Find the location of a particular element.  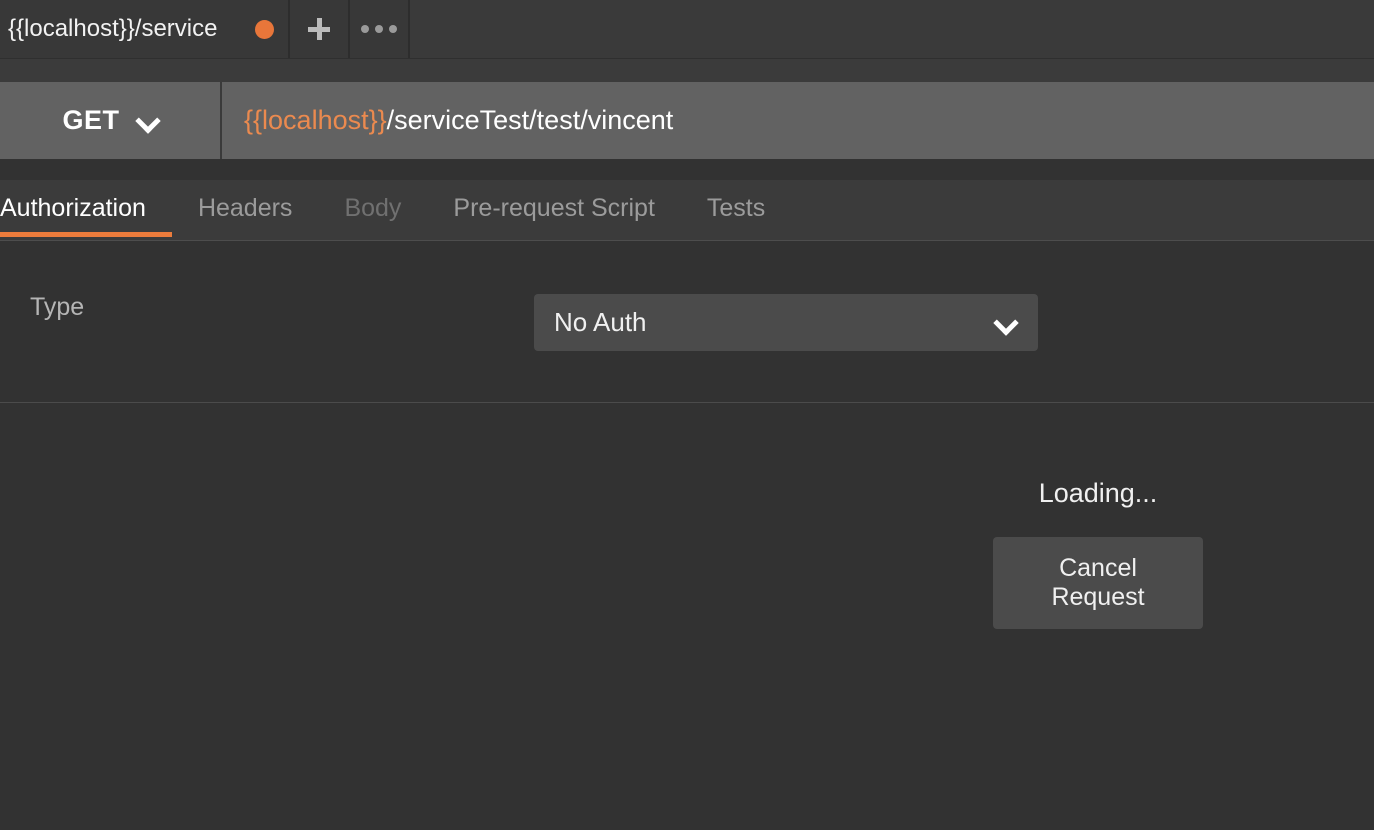

unsaved-indicator-dot is located at coordinates (264, 29).